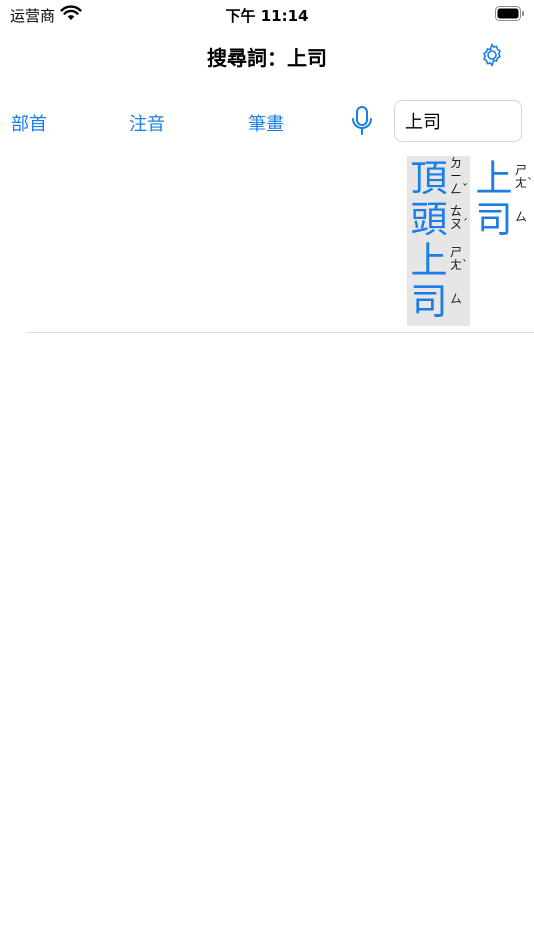  What do you see at coordinates (362, 121) in the screenshot?
I see `microphone-icon` at bounding box center [362, 121].